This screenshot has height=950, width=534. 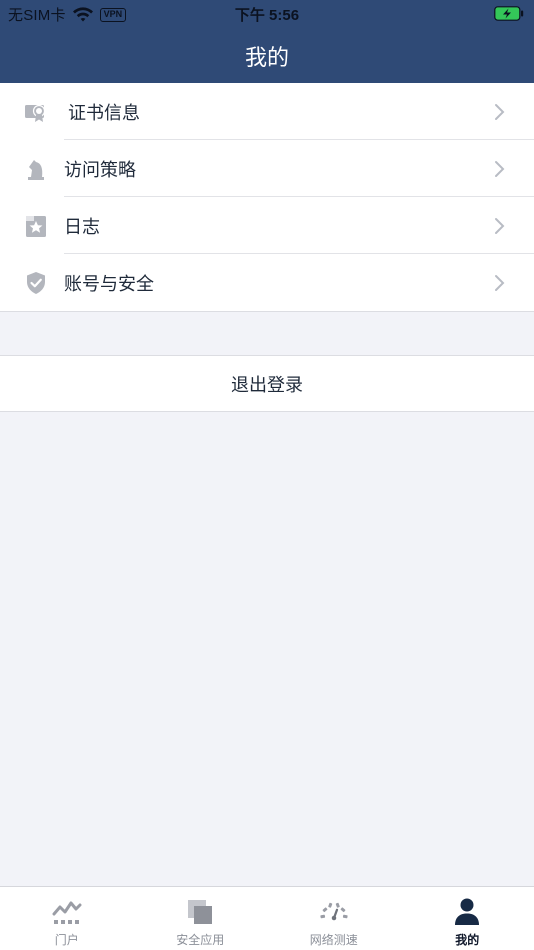 I want to click on tab-profile: 我的, so click(x=467, y=918).